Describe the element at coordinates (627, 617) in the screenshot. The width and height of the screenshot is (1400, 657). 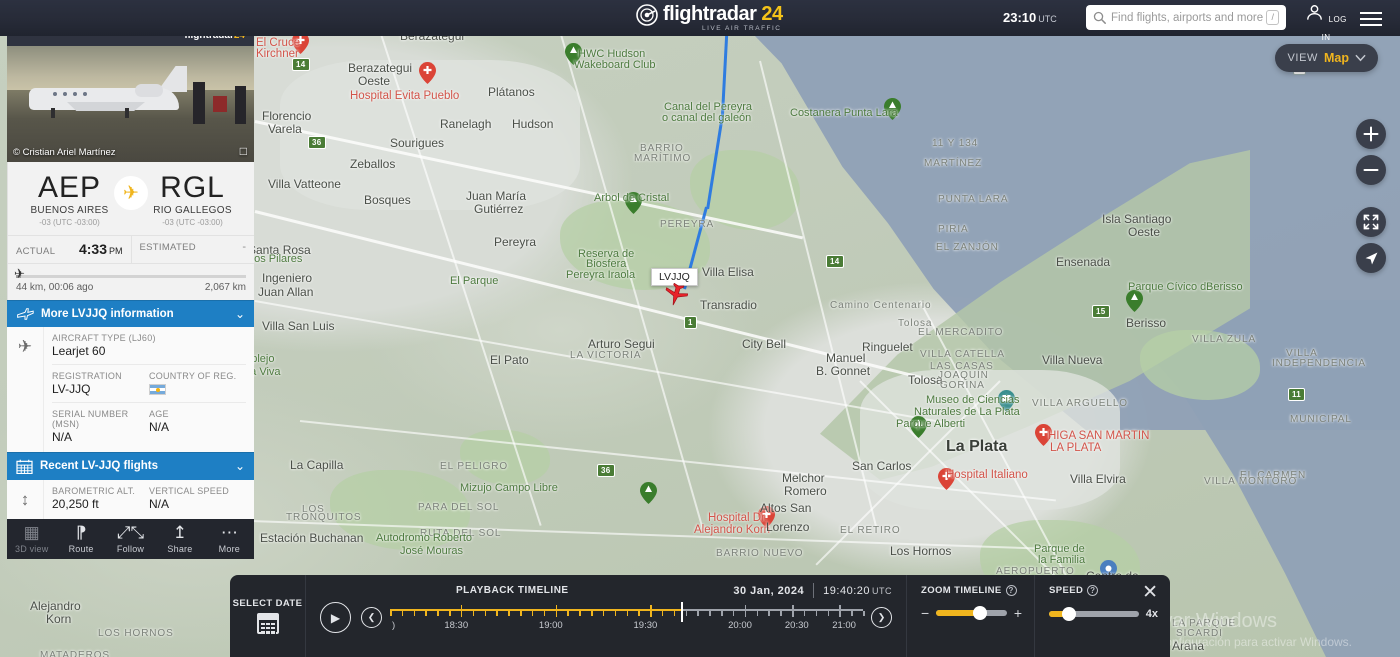
I see `timeline-ruler: 18:30 19:00 19:30 20:00 20:30 21:00 )` at that location.